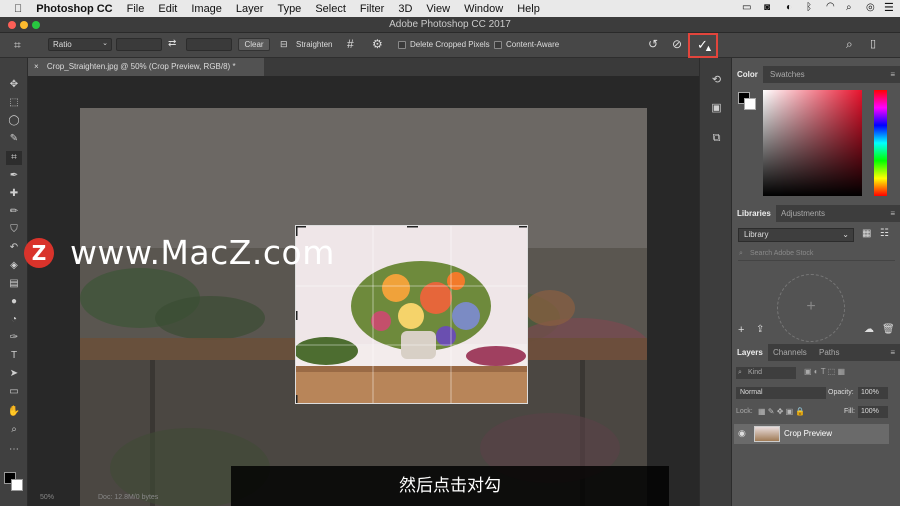  I want to click on tab-swatches: Swatches, so click(787, 74).